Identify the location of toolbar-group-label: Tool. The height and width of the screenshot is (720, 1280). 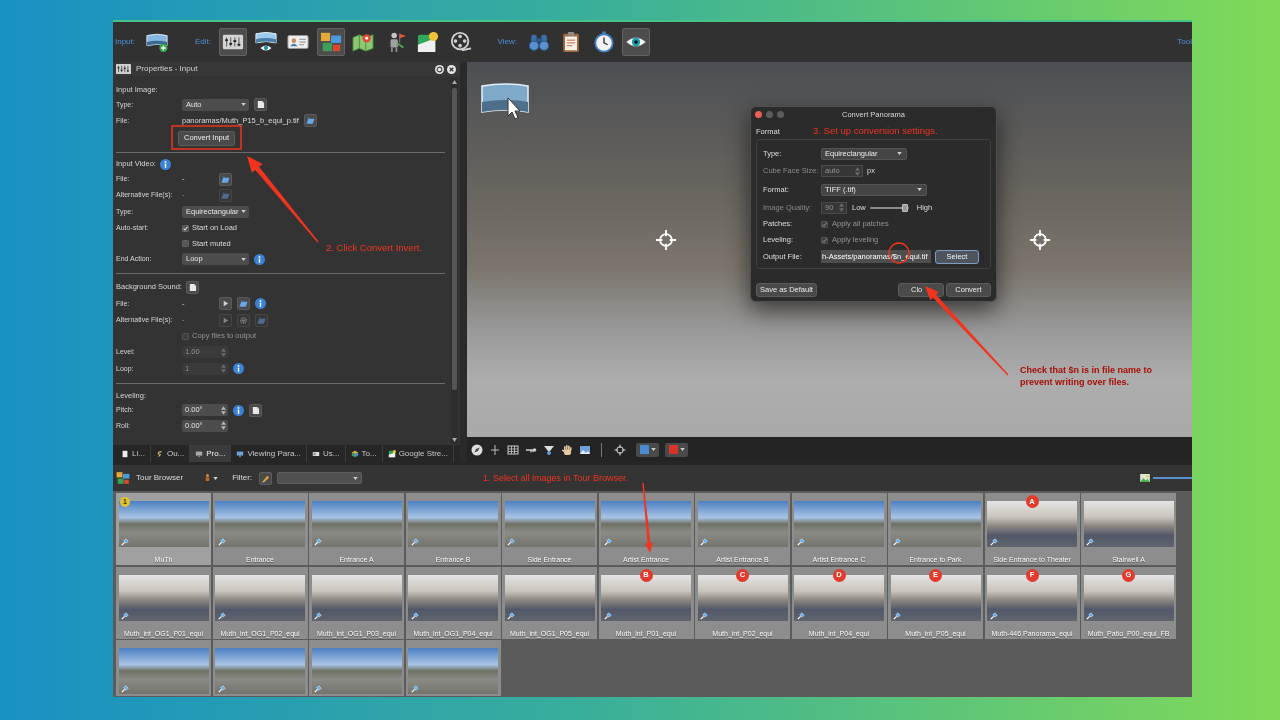
(1184, 42).